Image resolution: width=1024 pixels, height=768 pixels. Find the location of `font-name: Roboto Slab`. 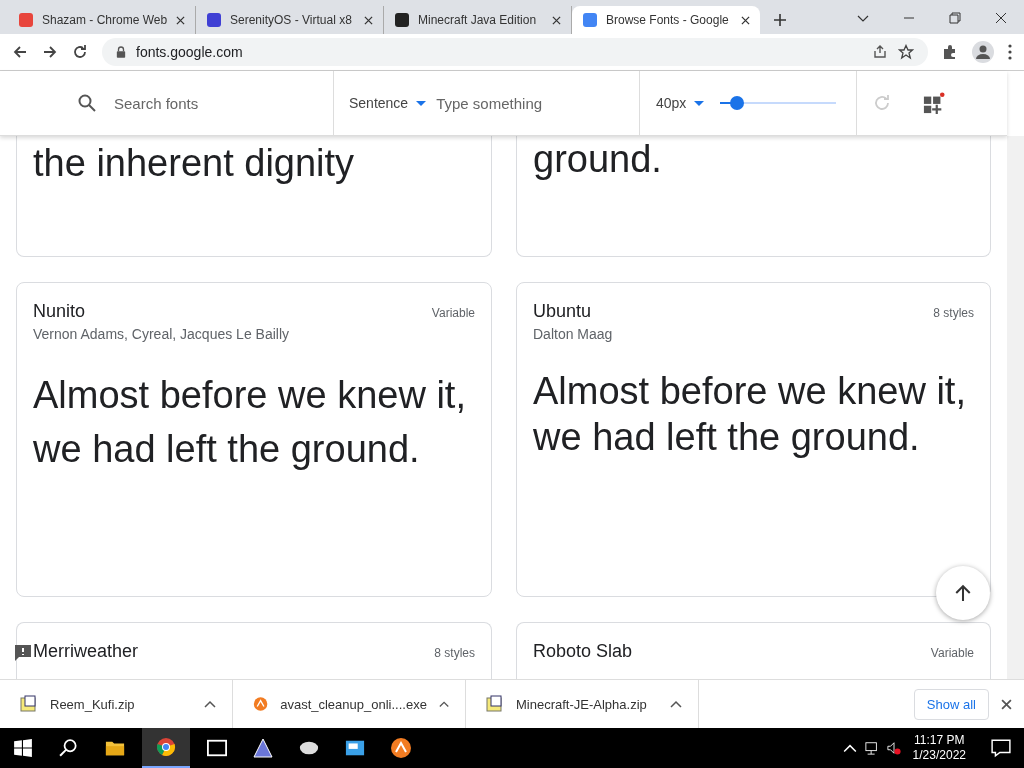

font-name: Roboto Slab is located at coordinates (583, 651).